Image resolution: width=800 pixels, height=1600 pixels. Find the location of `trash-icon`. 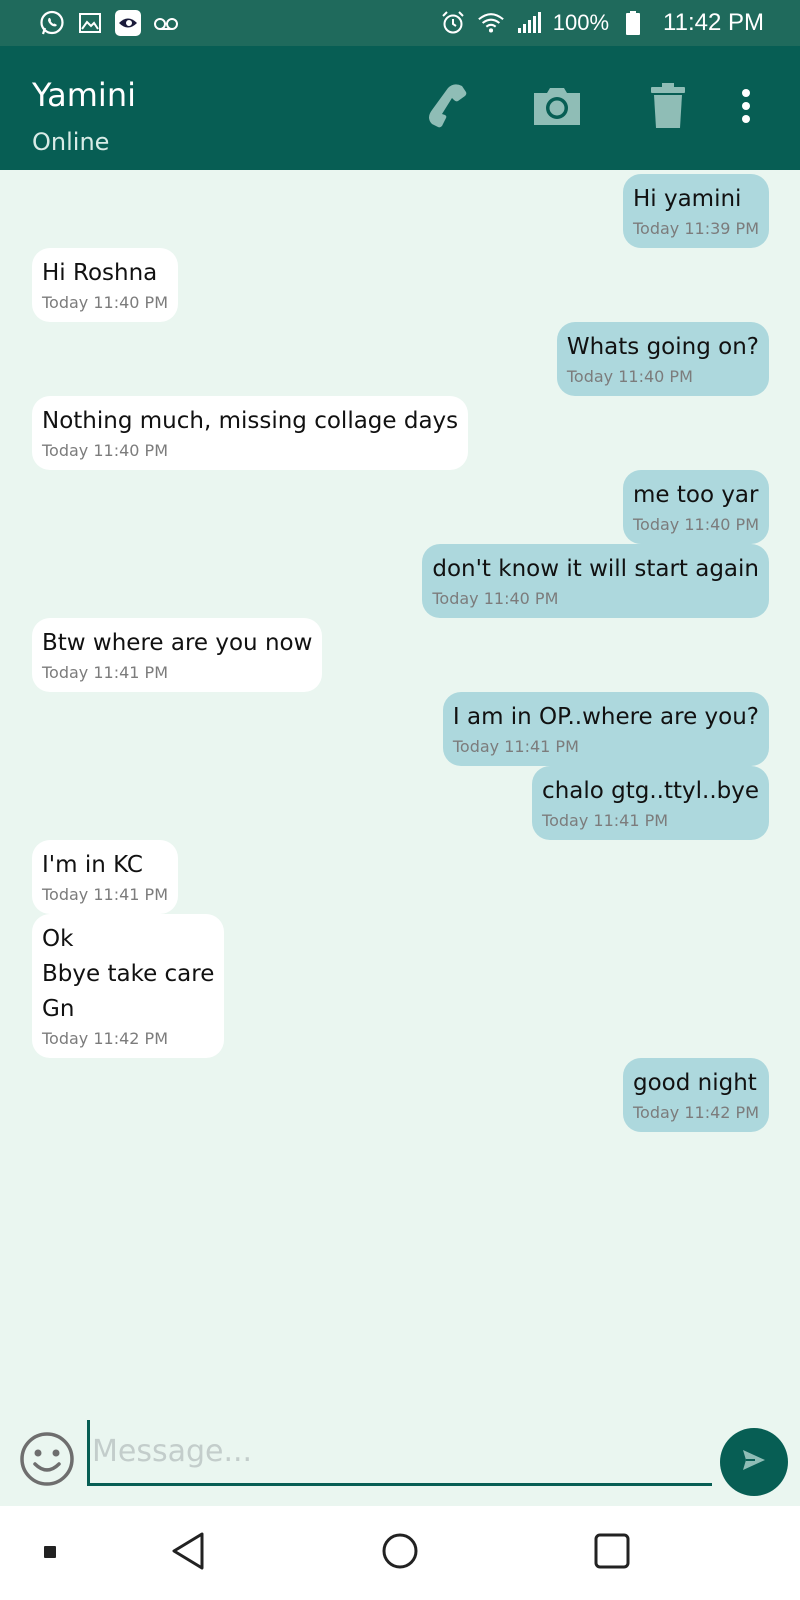

trash-icon is located at coordinates (668, 108).